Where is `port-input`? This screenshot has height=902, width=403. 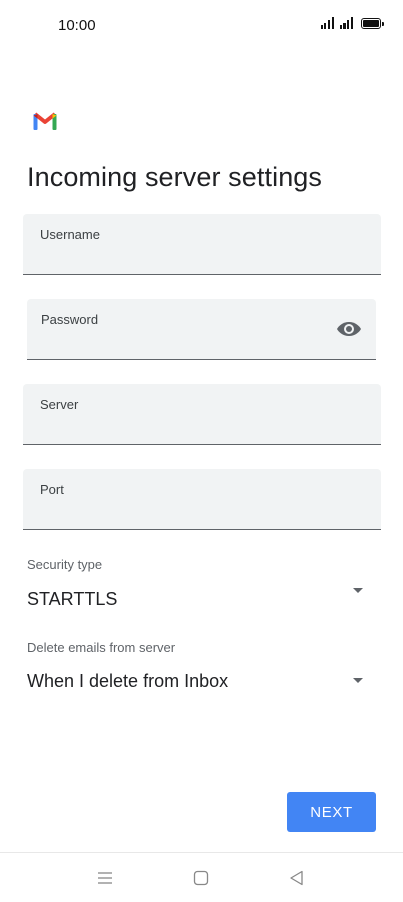
port-input is located at coordinates (190, 514).